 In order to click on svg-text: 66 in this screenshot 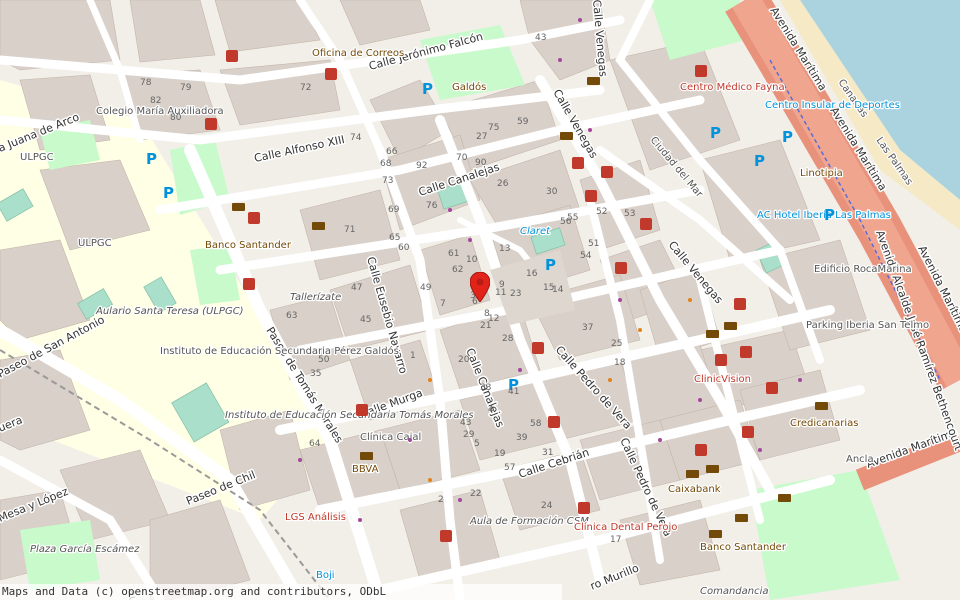, I will do `click(392, 152)`.